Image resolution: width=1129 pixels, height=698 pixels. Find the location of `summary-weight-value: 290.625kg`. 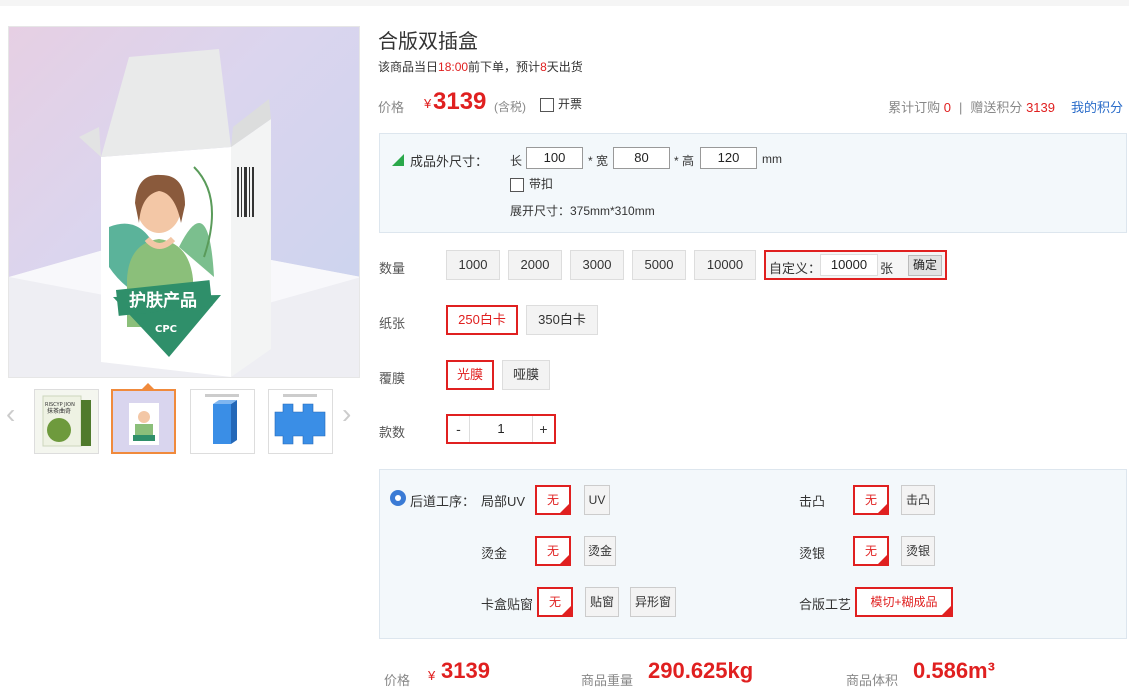

summary-weight-value: 290.625kg is located at coordinates (701, 670).